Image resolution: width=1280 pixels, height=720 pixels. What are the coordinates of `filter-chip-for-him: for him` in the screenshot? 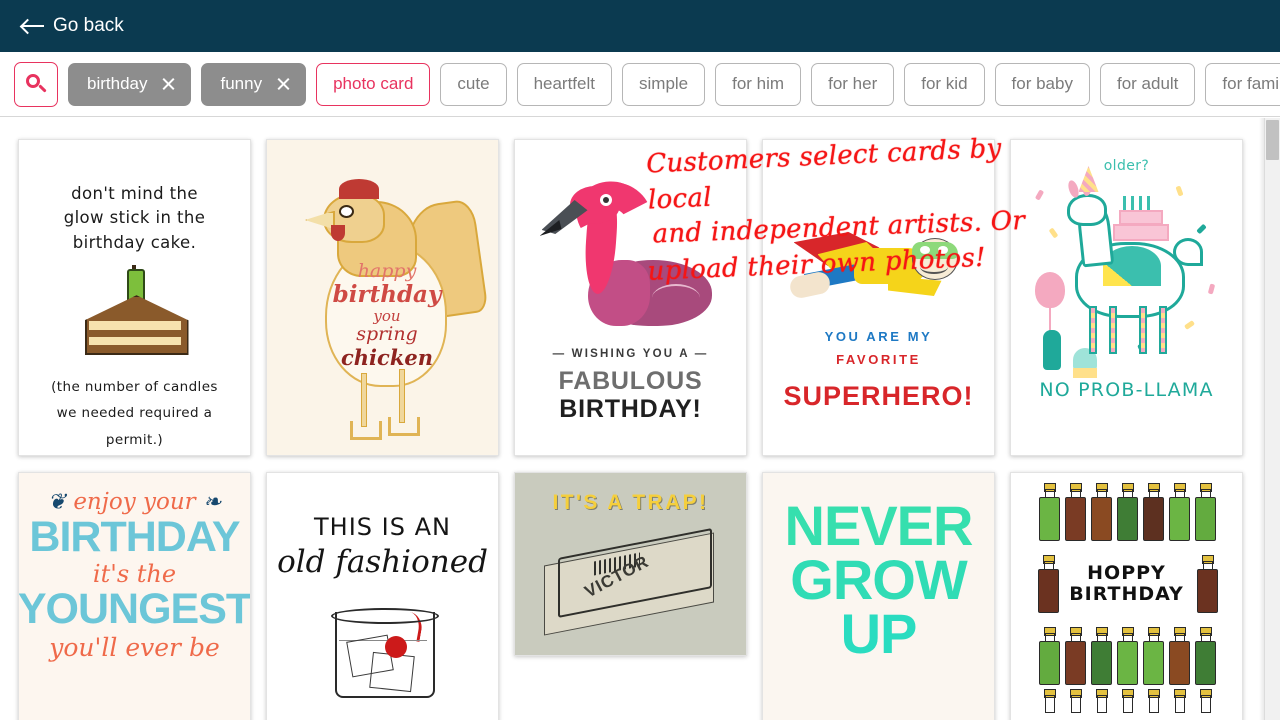 It's located at (758, 84).